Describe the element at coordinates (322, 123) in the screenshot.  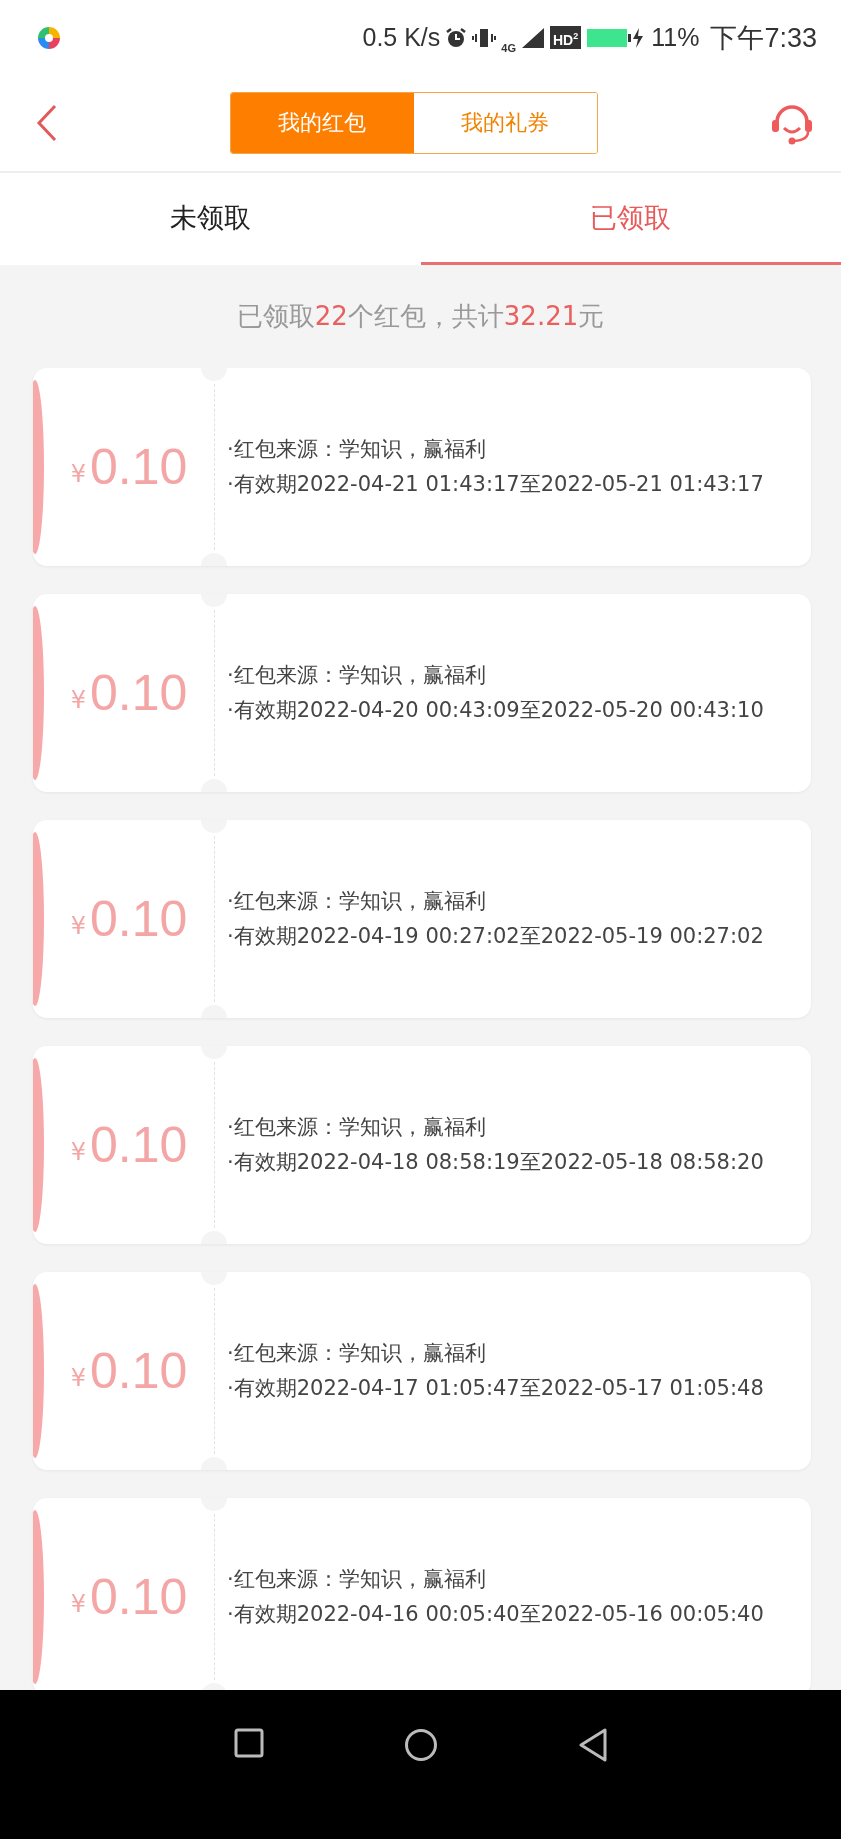
I see `segment-tab: 我的红包` at that location.